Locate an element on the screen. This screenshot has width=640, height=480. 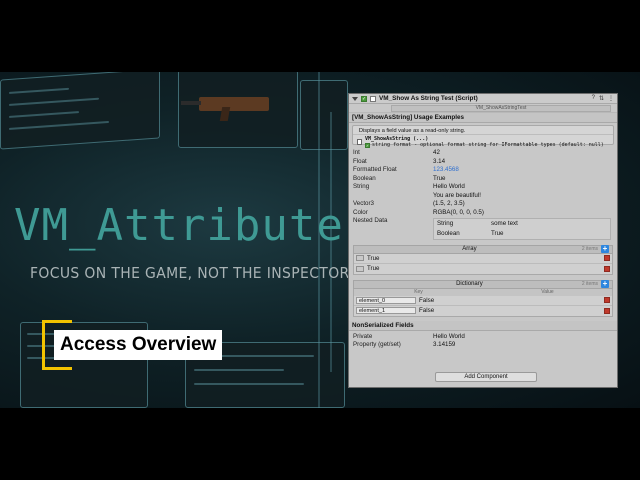
more-options-icon: ⋮ is located at coordinates (611, 98).